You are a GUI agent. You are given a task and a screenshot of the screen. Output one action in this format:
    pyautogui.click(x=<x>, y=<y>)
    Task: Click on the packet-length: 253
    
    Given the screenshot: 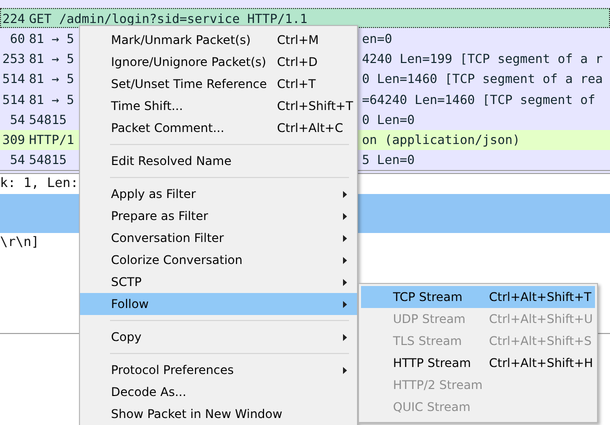 What is the action you would take?
    pyautogui.click(x=14, y=58)
    